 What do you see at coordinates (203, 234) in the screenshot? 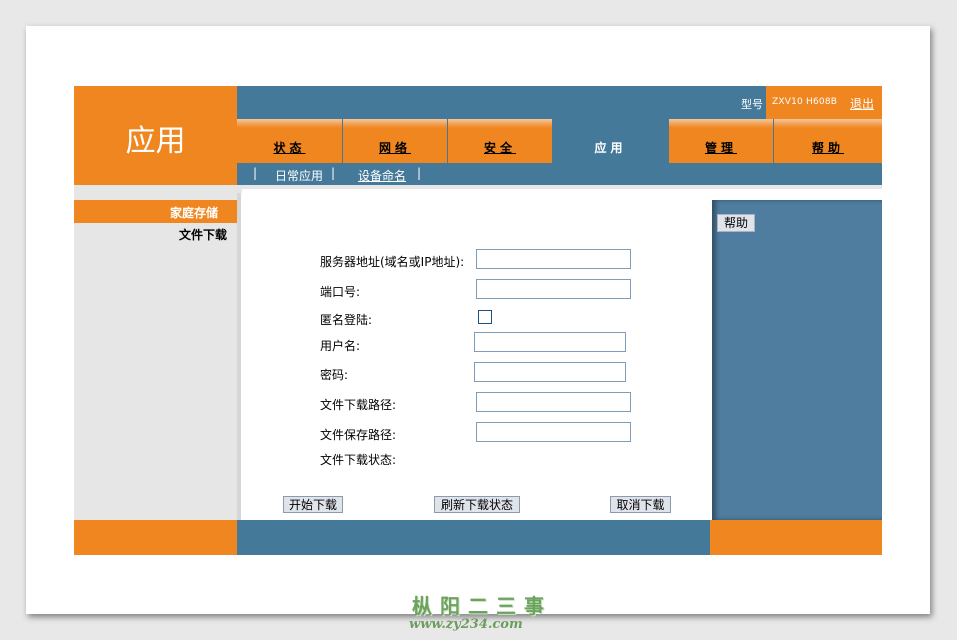
I see `sidebar-item-file-download: 文件下载` at bounding box center [203, 234].